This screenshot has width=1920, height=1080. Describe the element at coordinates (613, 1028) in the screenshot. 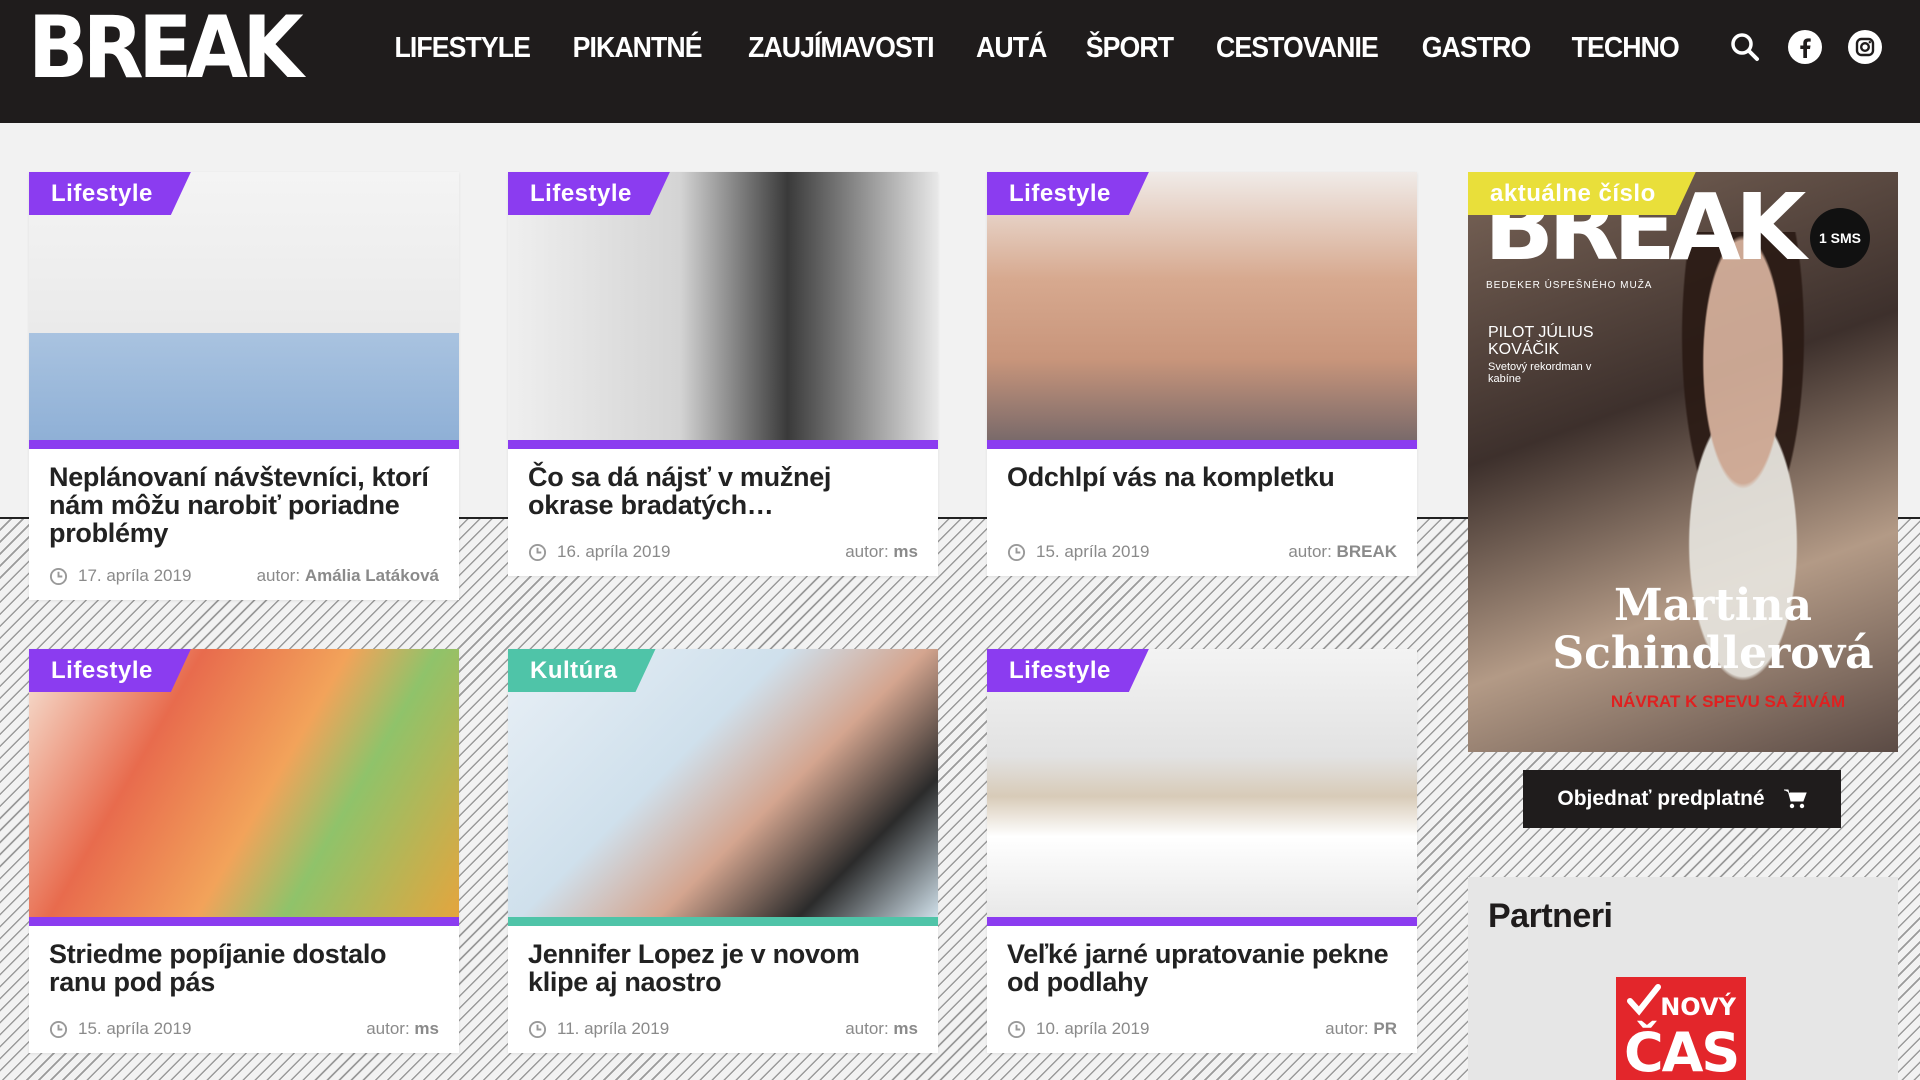

I see `date-text: 11. apríla 2019` at that location.